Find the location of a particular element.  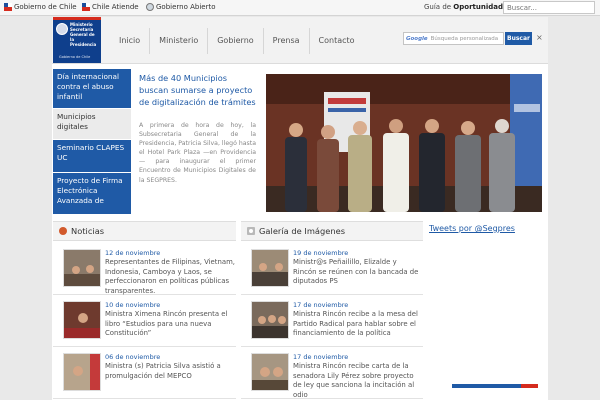

nav-contacto: Contacto is located at coordinates (336, 41).